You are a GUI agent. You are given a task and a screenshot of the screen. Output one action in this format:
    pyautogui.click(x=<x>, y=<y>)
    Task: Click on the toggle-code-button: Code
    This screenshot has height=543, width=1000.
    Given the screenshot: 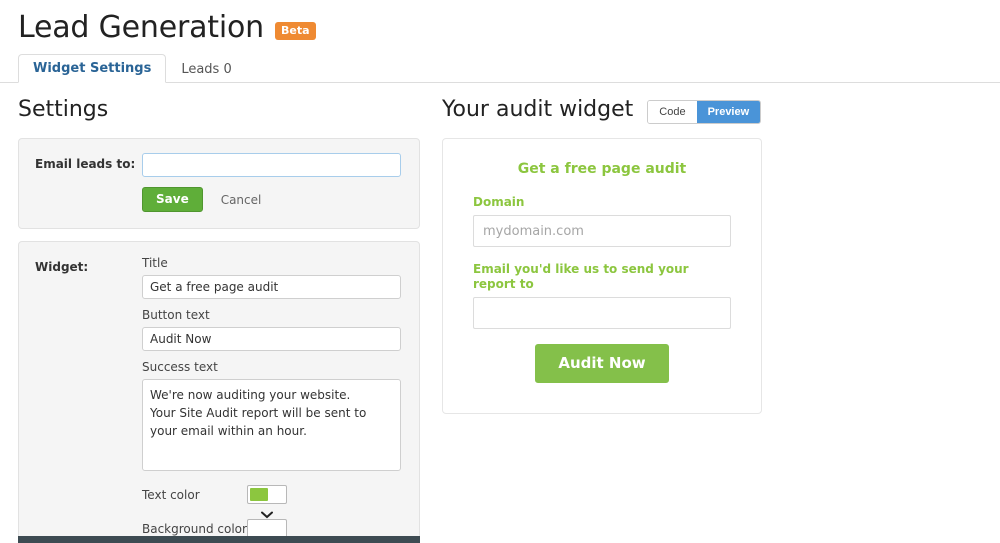 What is the action you would take?
    pyautogui.click(x=672, y=112)
    